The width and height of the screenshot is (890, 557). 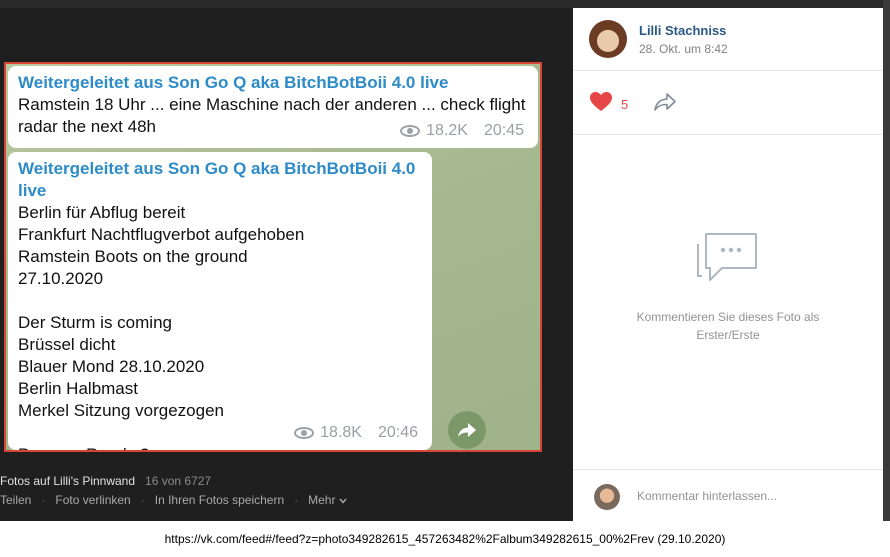 What do you see at coordinates (608, 39) in the screenshot?
I see `author-avatar` at bounding box center [608, 39].